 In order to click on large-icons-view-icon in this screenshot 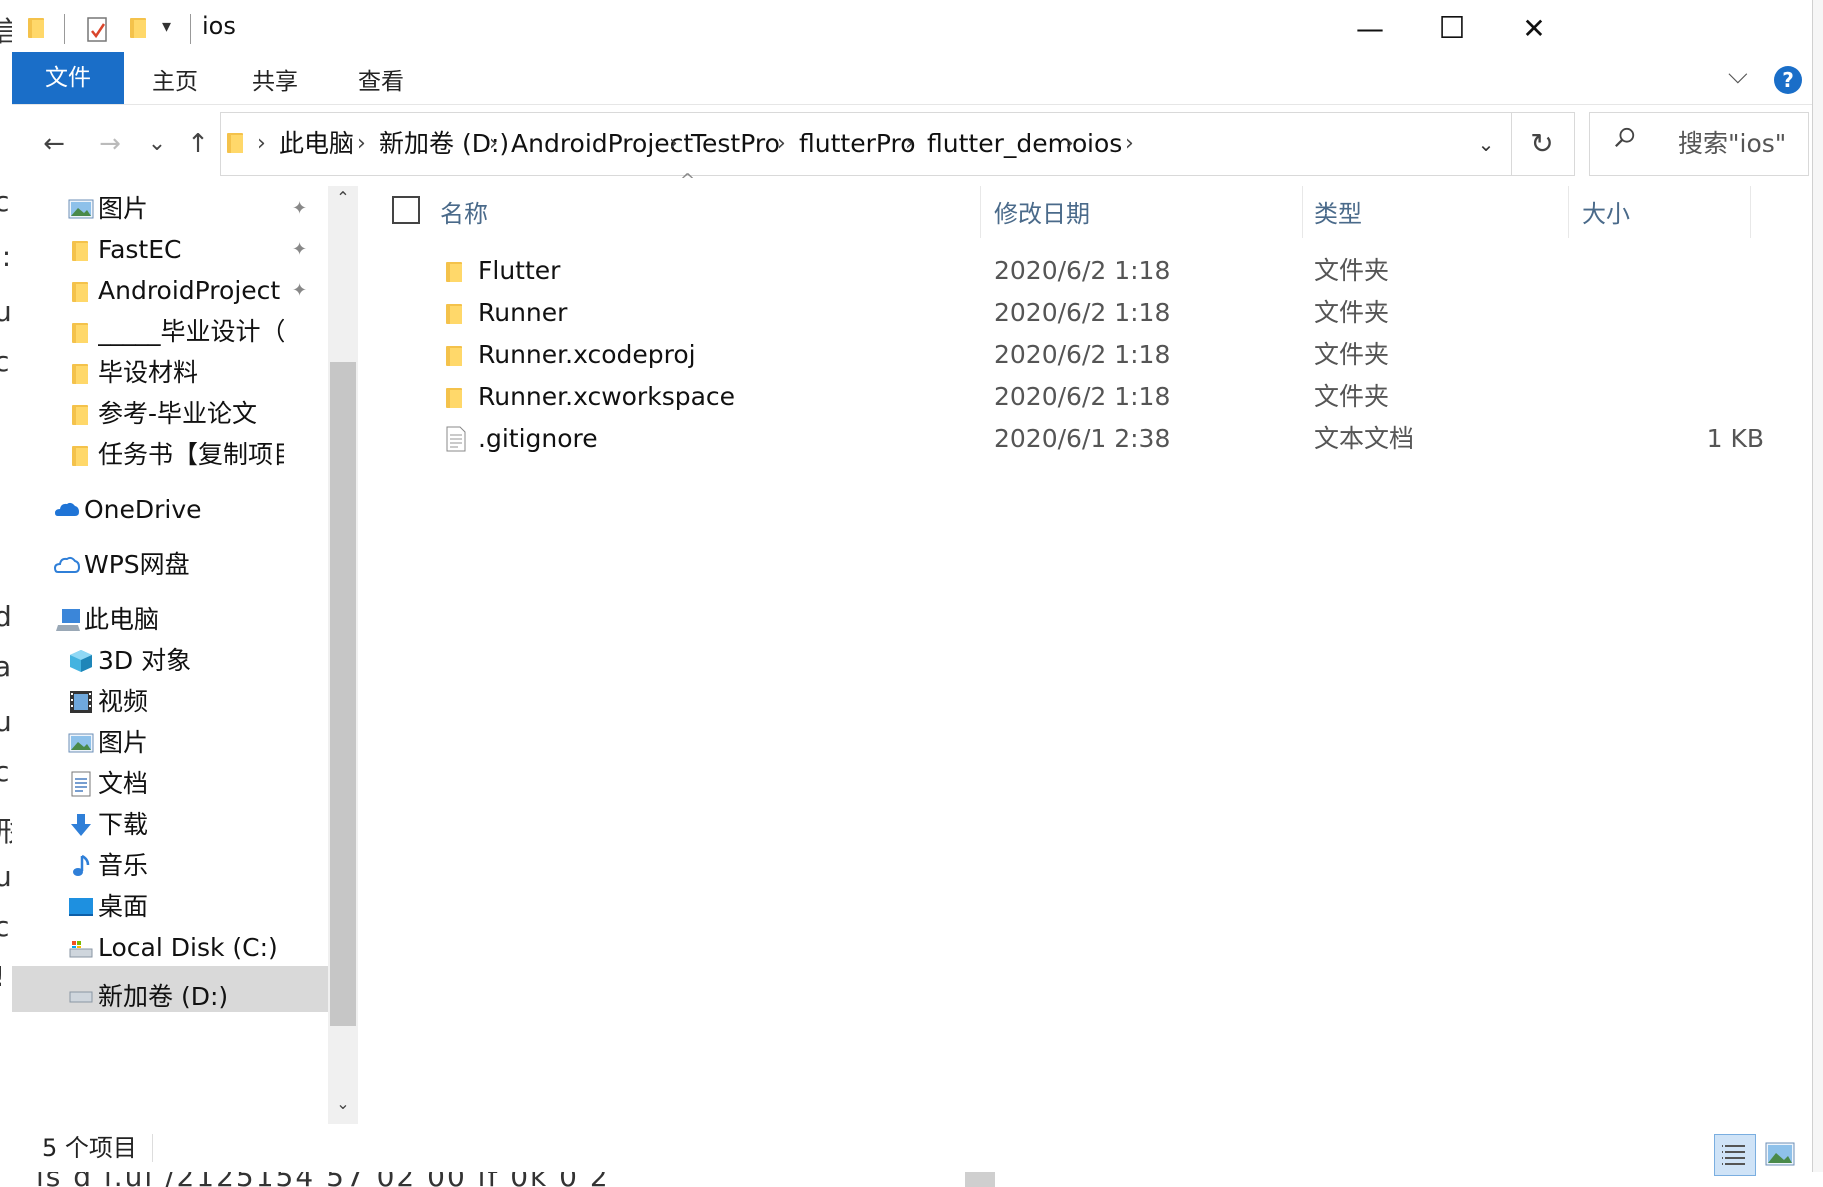, I will do `click(1780, 1154)`.